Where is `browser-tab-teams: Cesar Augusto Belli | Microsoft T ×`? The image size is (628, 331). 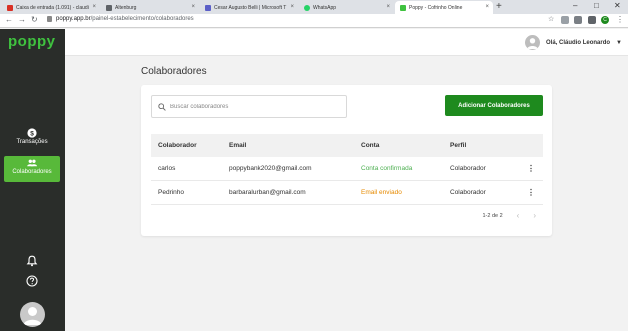 browser-tab-teams: Cesar Augusto Belli | Microsoft T × is located at coordinates (249, 7).